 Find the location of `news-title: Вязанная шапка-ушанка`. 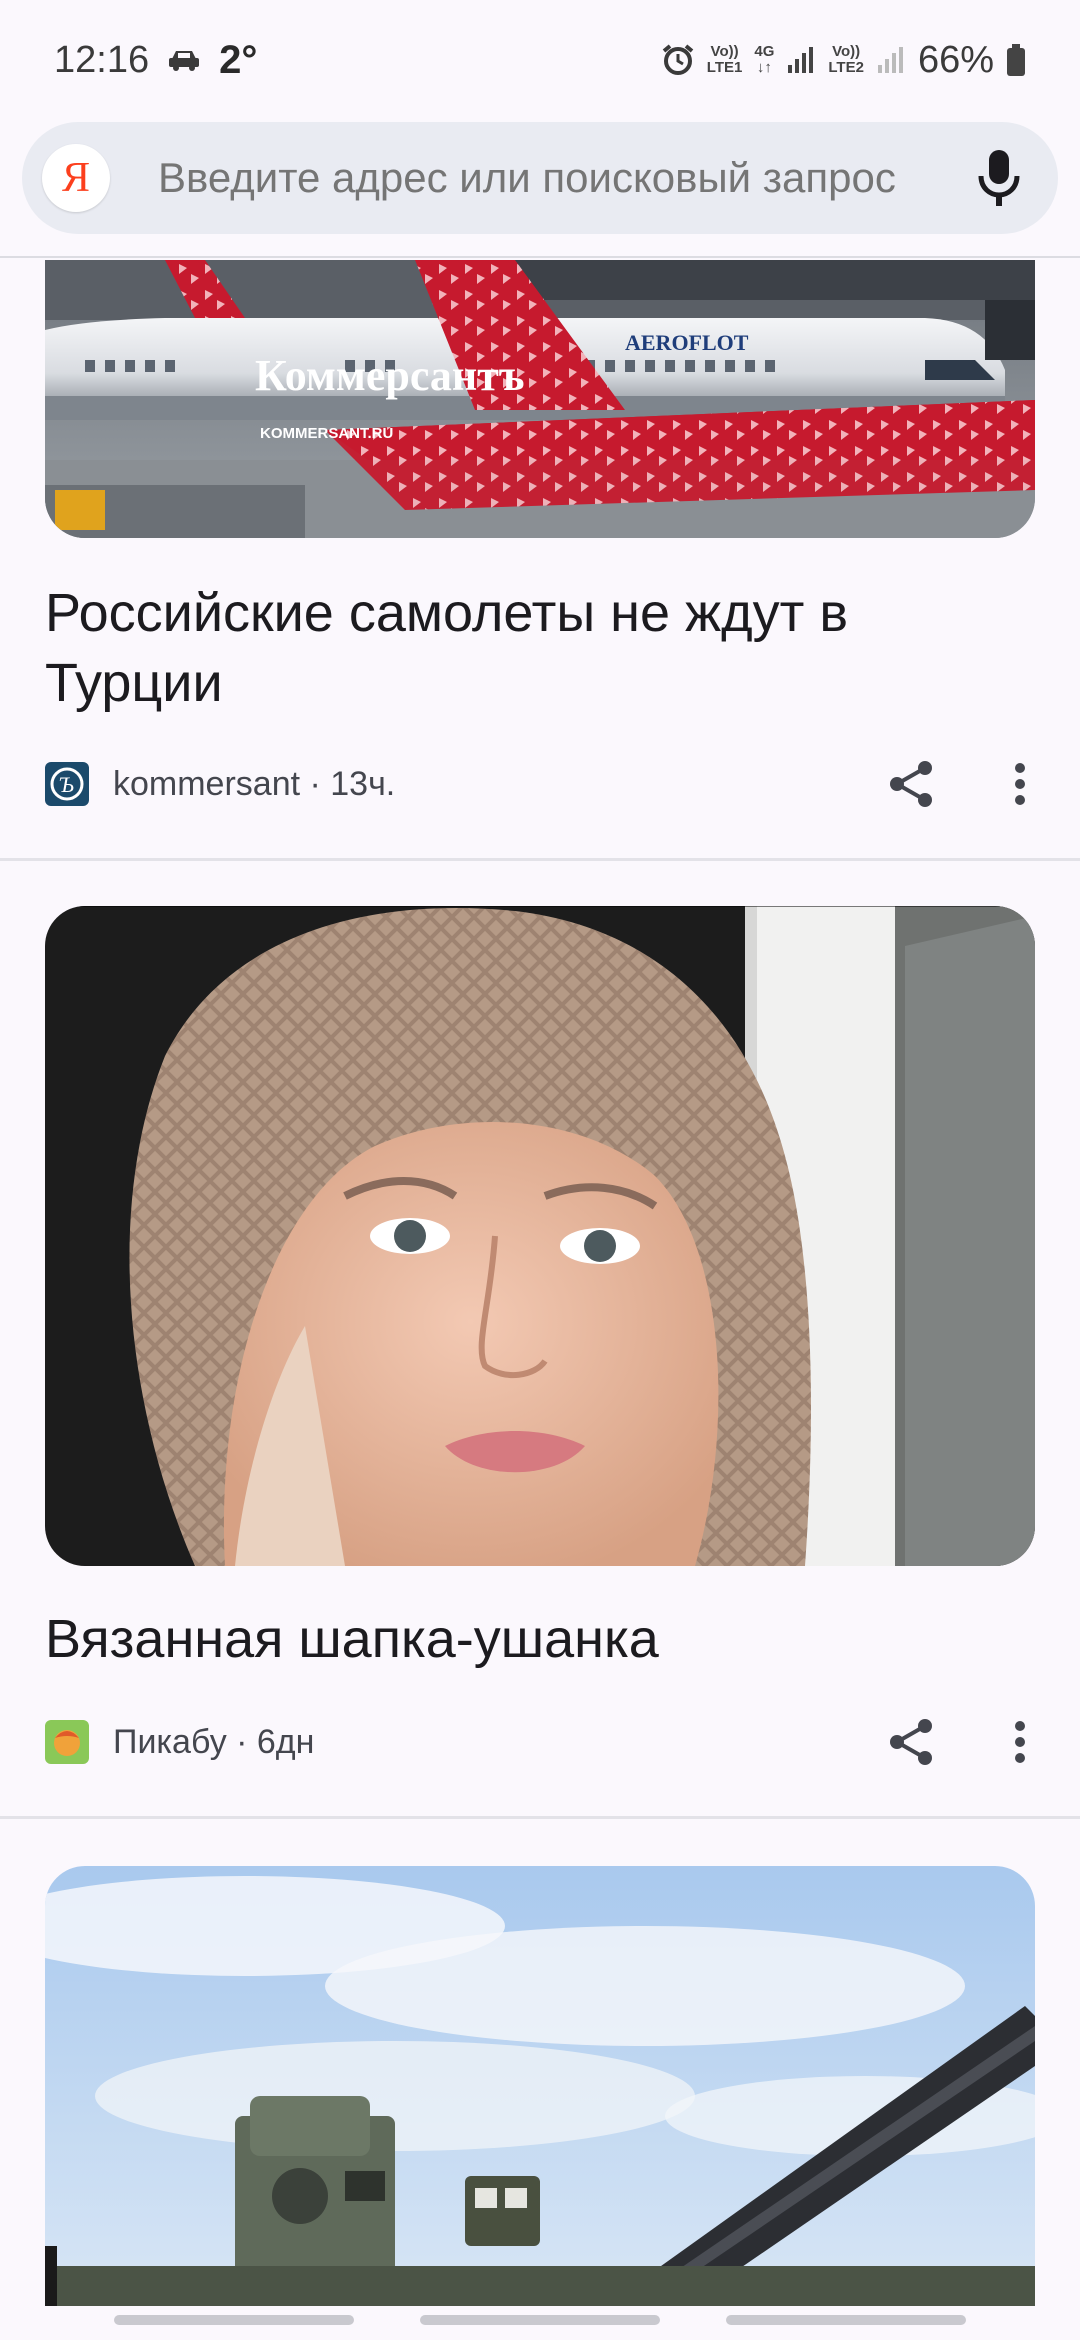

news-title: Вязанная шапка-ушанка is located at coordinates (525, 1639).